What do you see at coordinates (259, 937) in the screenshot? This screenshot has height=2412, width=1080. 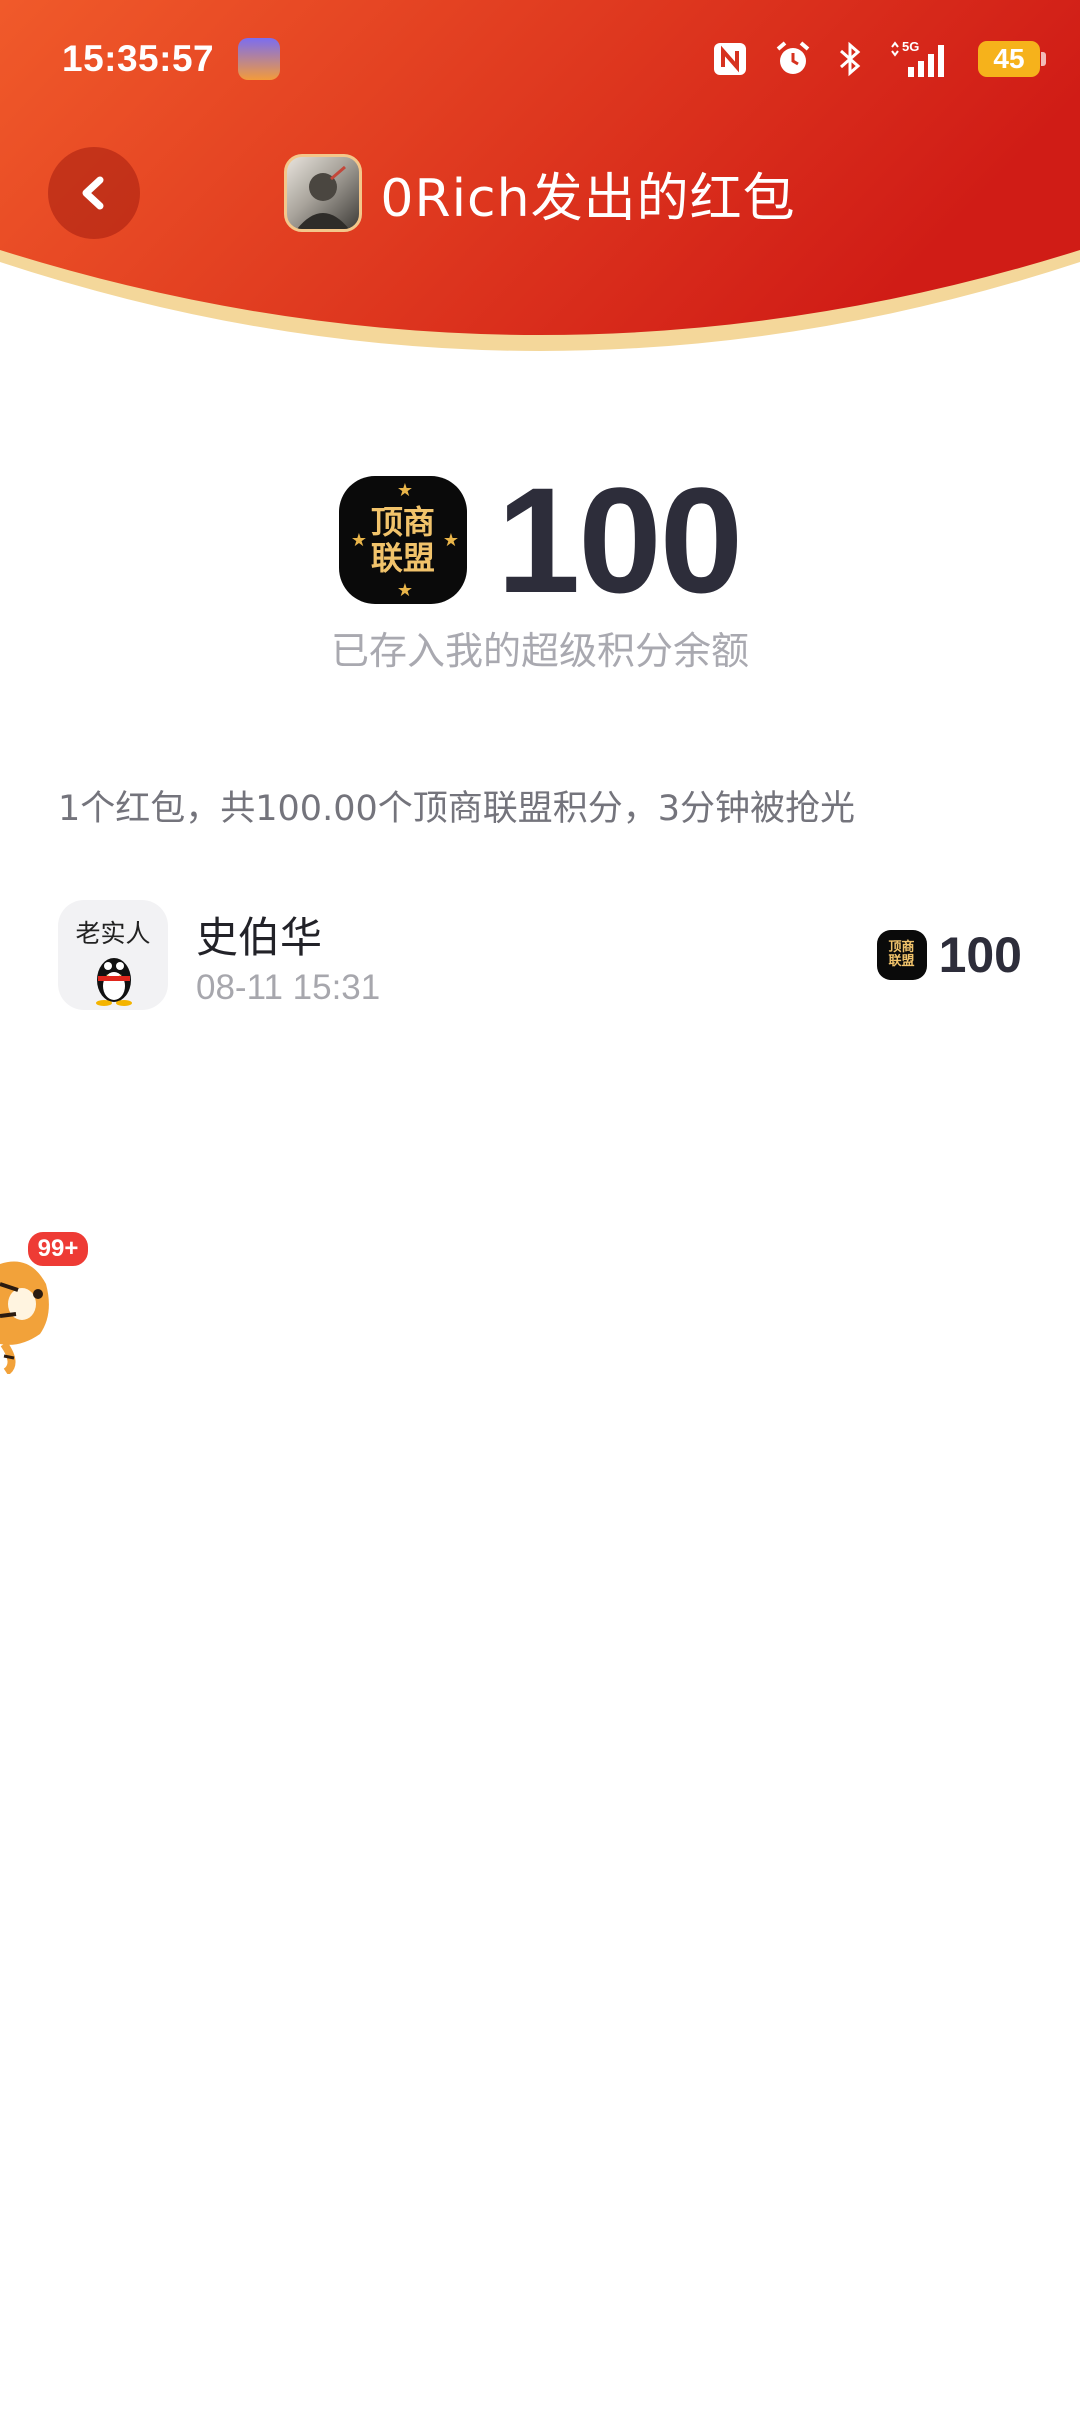 I see `record-name: 史伯华` at bounding box center [259, 937].